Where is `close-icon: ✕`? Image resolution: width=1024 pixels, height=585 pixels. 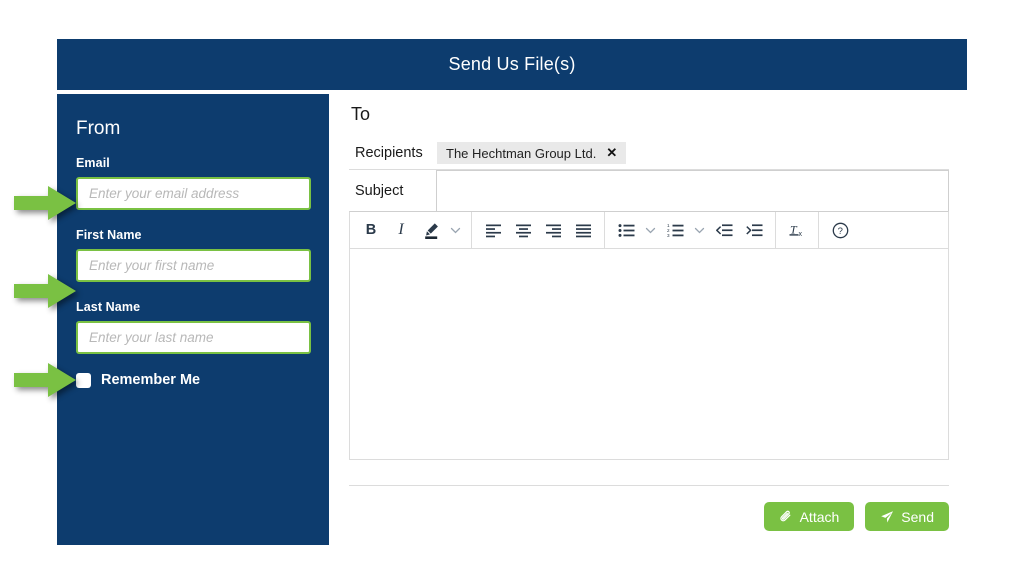
close-icon: ✕ is located at coordinates (611, 153).